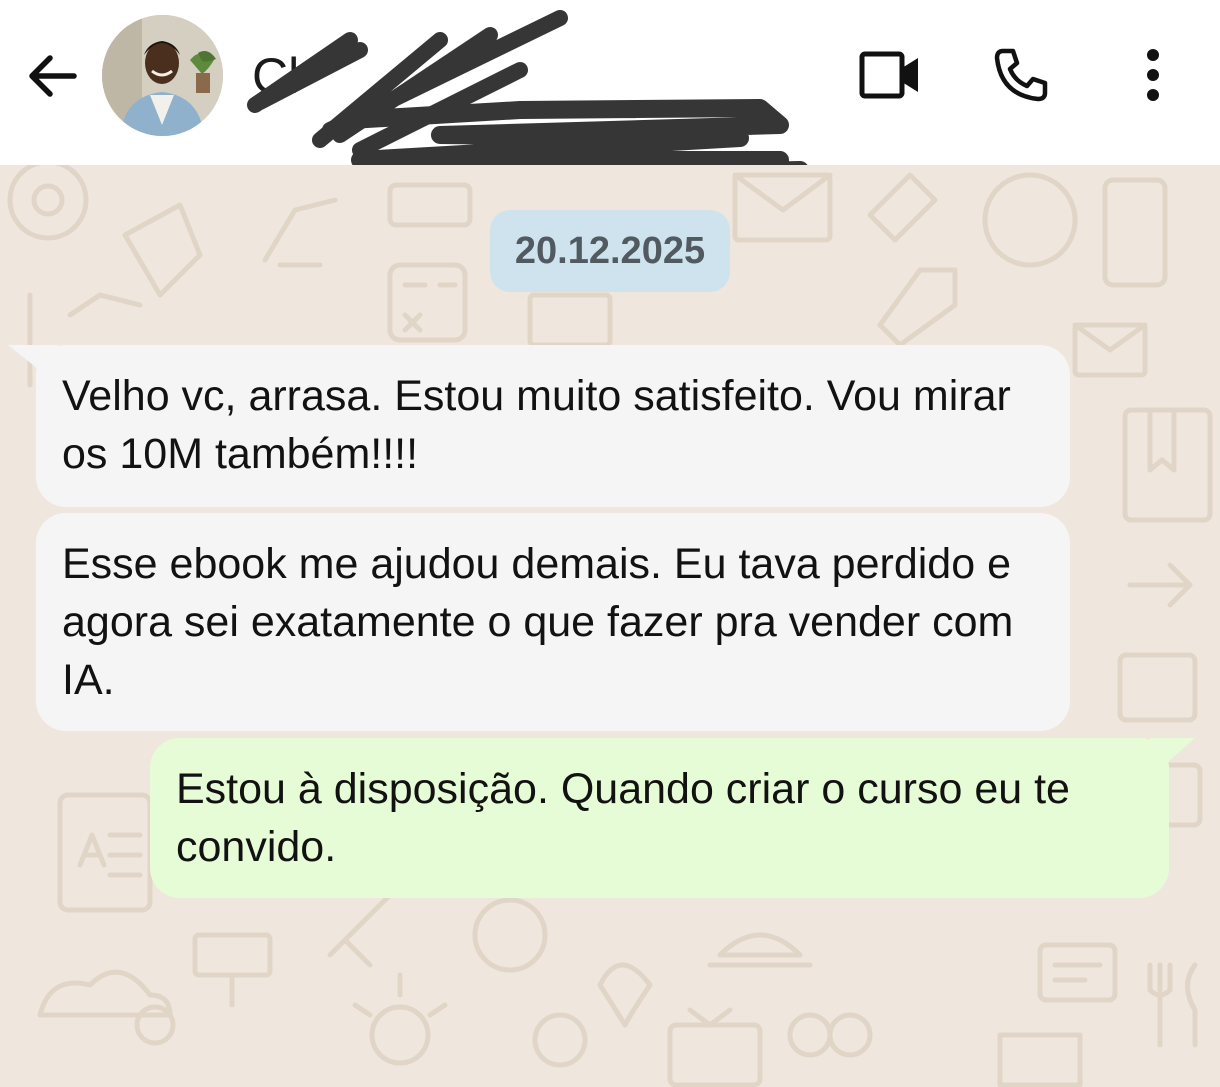  I want to click on avatar, so click(162, 75).